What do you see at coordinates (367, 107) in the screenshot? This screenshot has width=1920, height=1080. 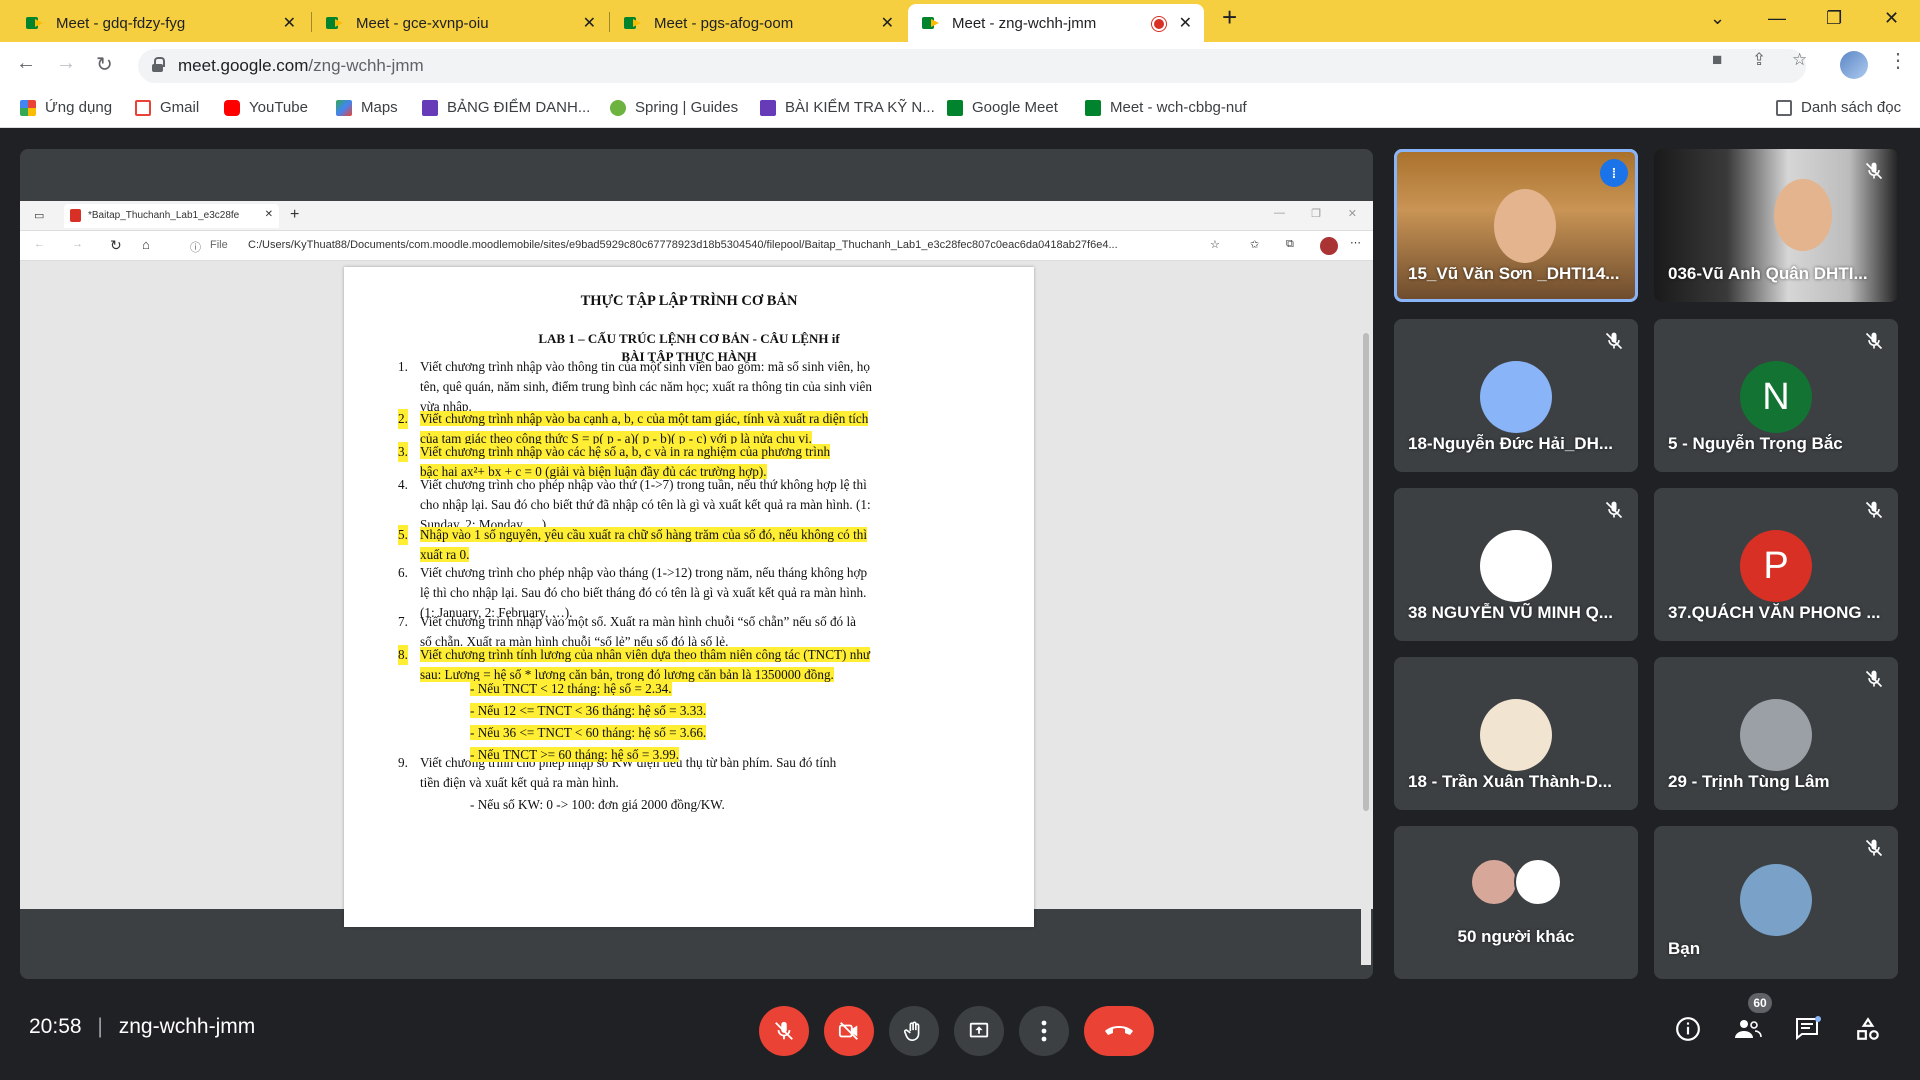 I see `bookmark-maps: Maps` at bounding box center [367, 107].